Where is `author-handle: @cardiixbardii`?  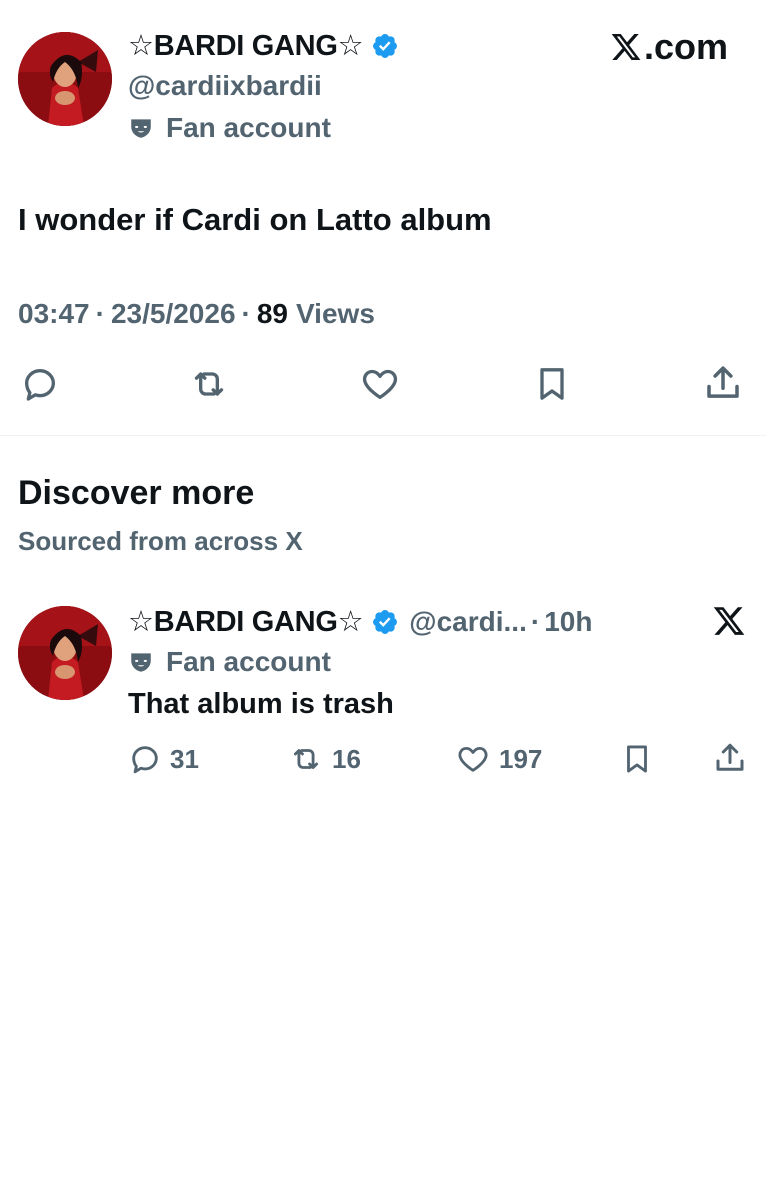
author-handle: @cardiixbardii is located at coordinates (225, 86).